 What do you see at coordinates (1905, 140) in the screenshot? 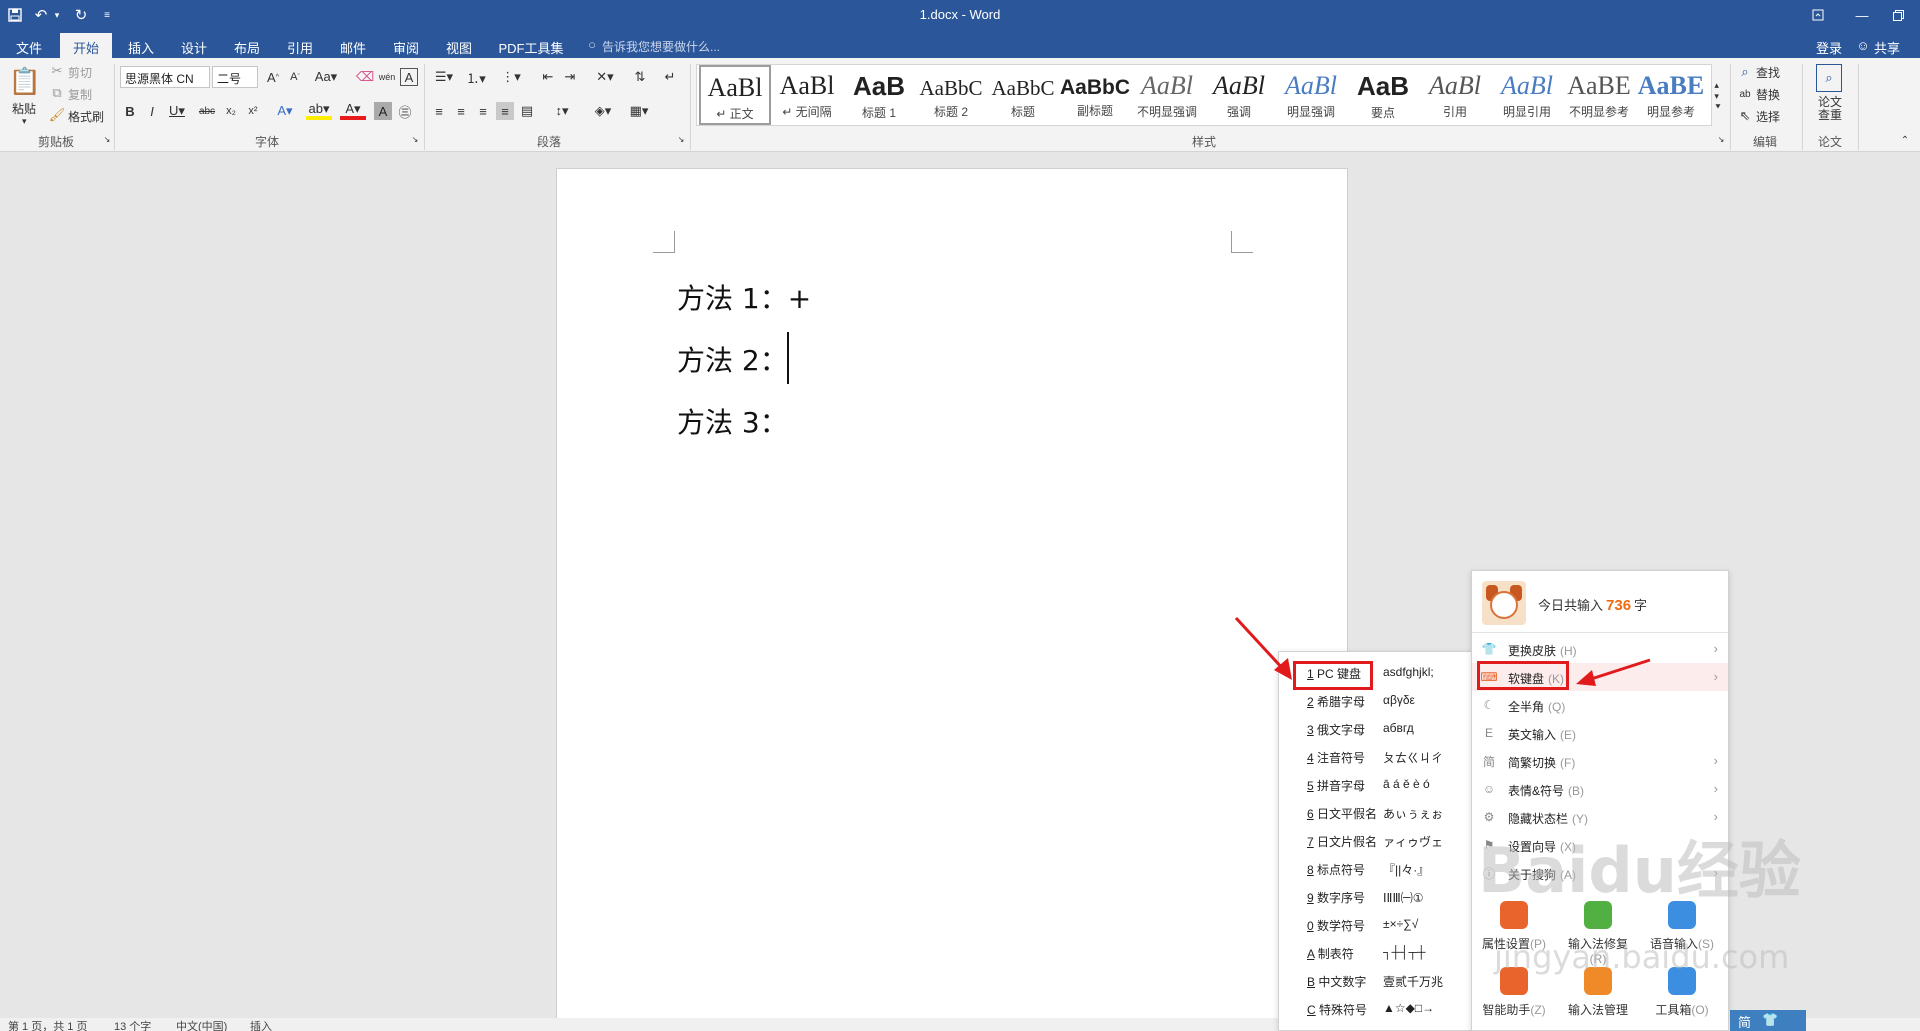
I see `collapse-ribbon-icon: ⌃` at bounding box center [1905, 140].